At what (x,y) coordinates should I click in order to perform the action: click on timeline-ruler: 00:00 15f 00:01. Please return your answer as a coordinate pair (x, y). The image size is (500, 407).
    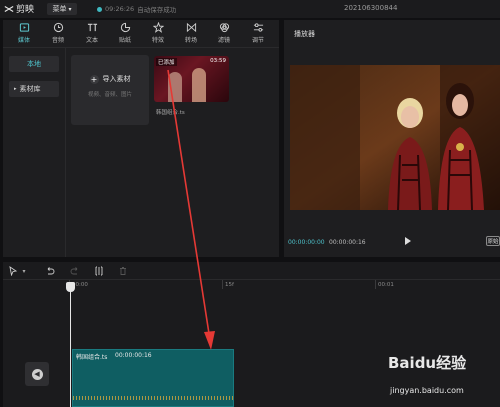
    Looking at the image, I should click on (284, 286).